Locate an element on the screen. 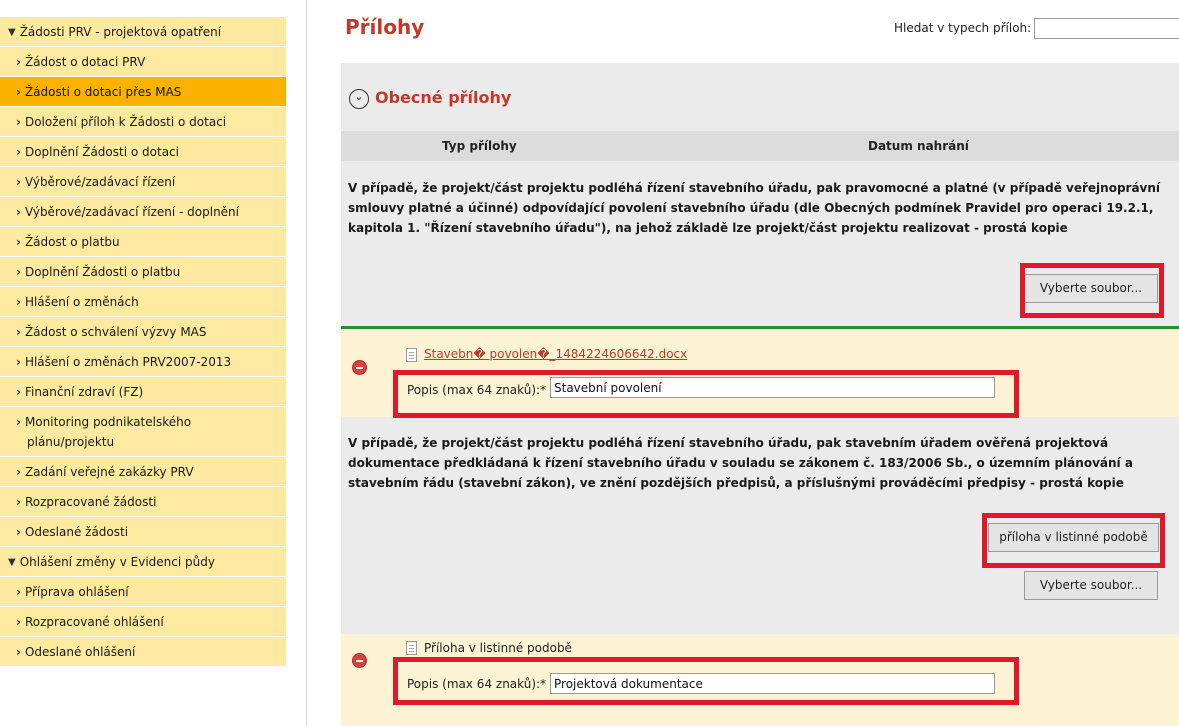  sidebar-item: › Žádosti o dotaci přes MAS is located at coordinates (143, 92).